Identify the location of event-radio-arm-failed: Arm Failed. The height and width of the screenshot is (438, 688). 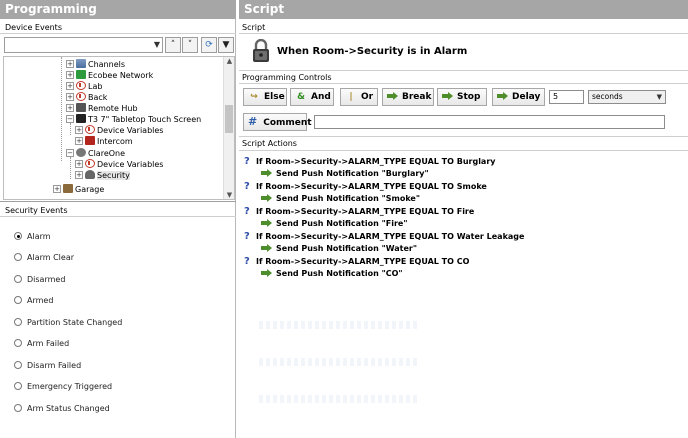
(41, 344).